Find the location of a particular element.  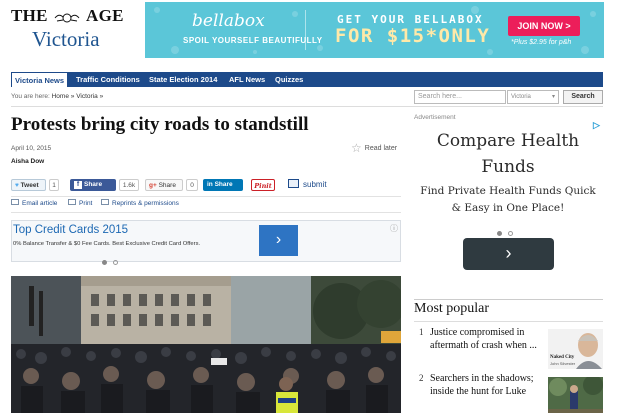

popular-thumbnail is located at coordinates (575, 395).